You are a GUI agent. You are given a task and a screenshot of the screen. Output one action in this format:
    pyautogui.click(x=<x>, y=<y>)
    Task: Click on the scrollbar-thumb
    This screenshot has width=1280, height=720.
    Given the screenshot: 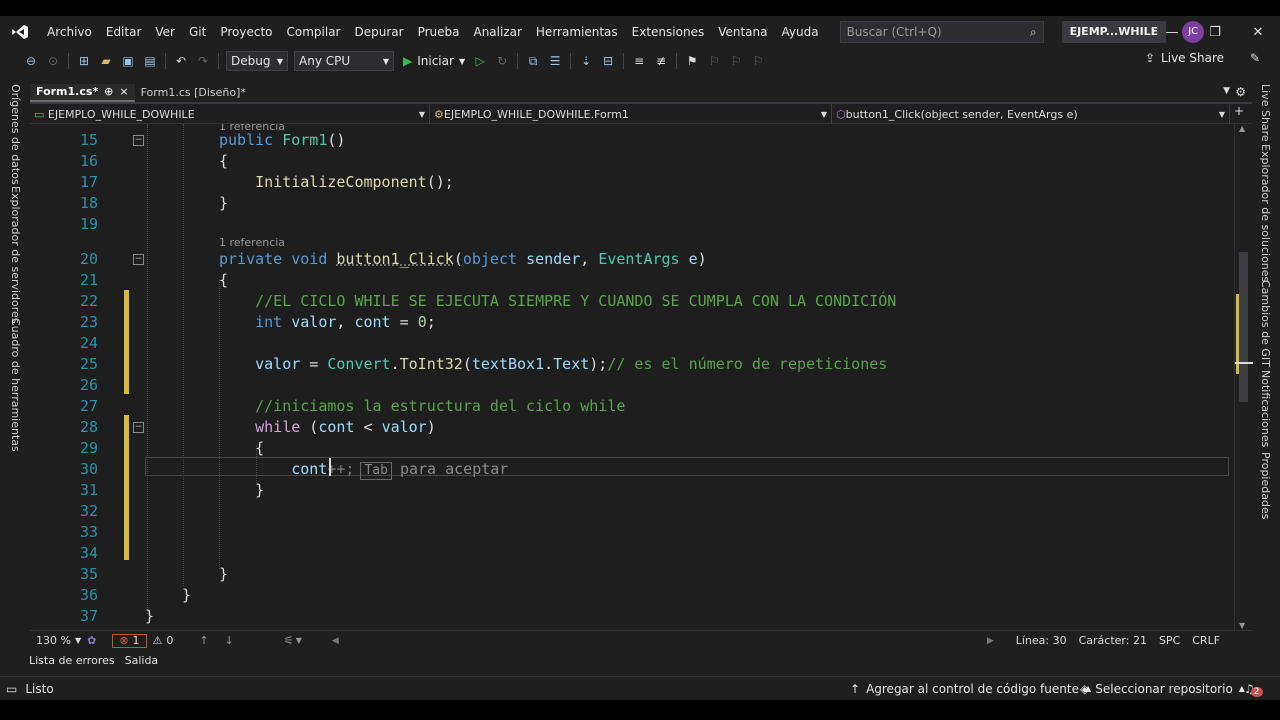 What is the action you would take?
    pyautogui.click(x=1243, y=327)
    